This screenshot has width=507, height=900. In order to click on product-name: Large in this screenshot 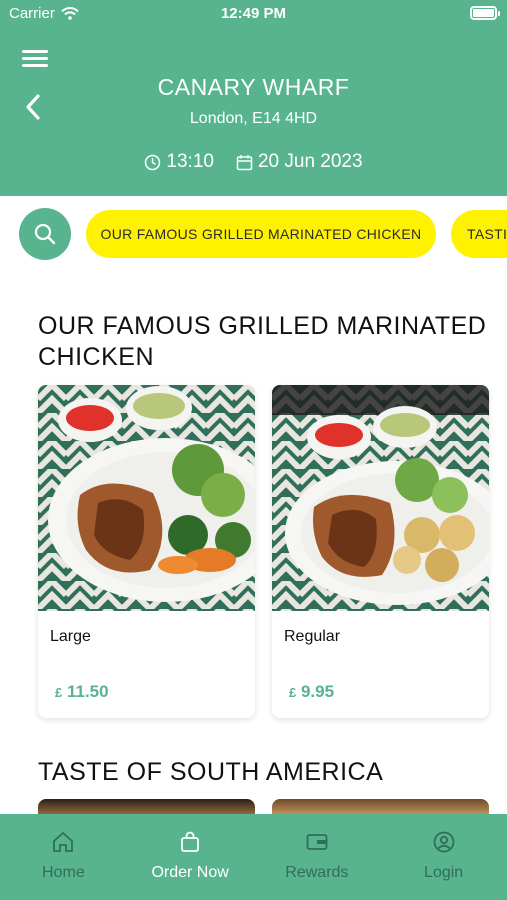, I will do `click(70, 636)`.